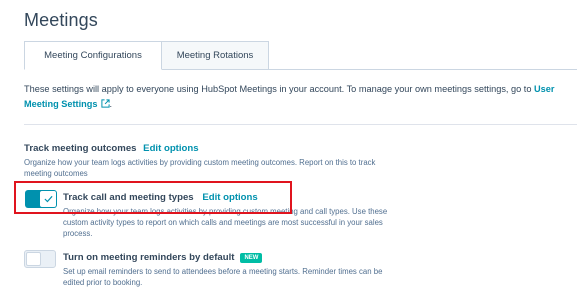  I want to click on highlight-box, so click(153, 197).